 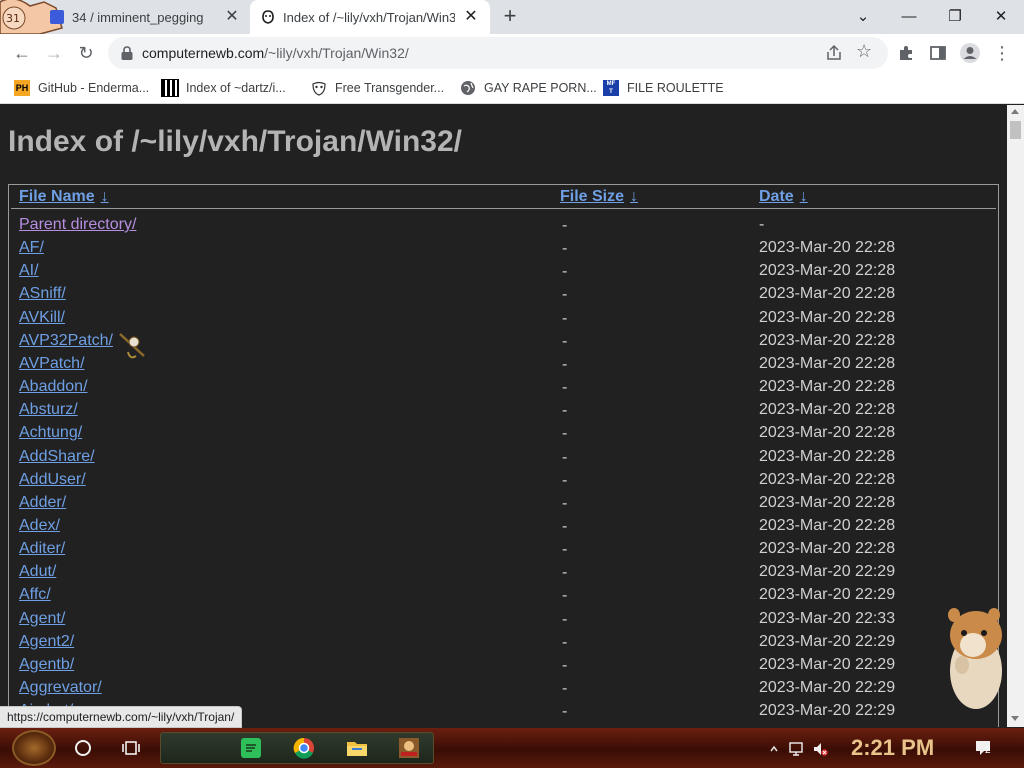 What do you see at coordinates (64, 197) in the screenshot?
I see `sort-by-file-name-link: File Name ↓` at bounding box center [64, 197].